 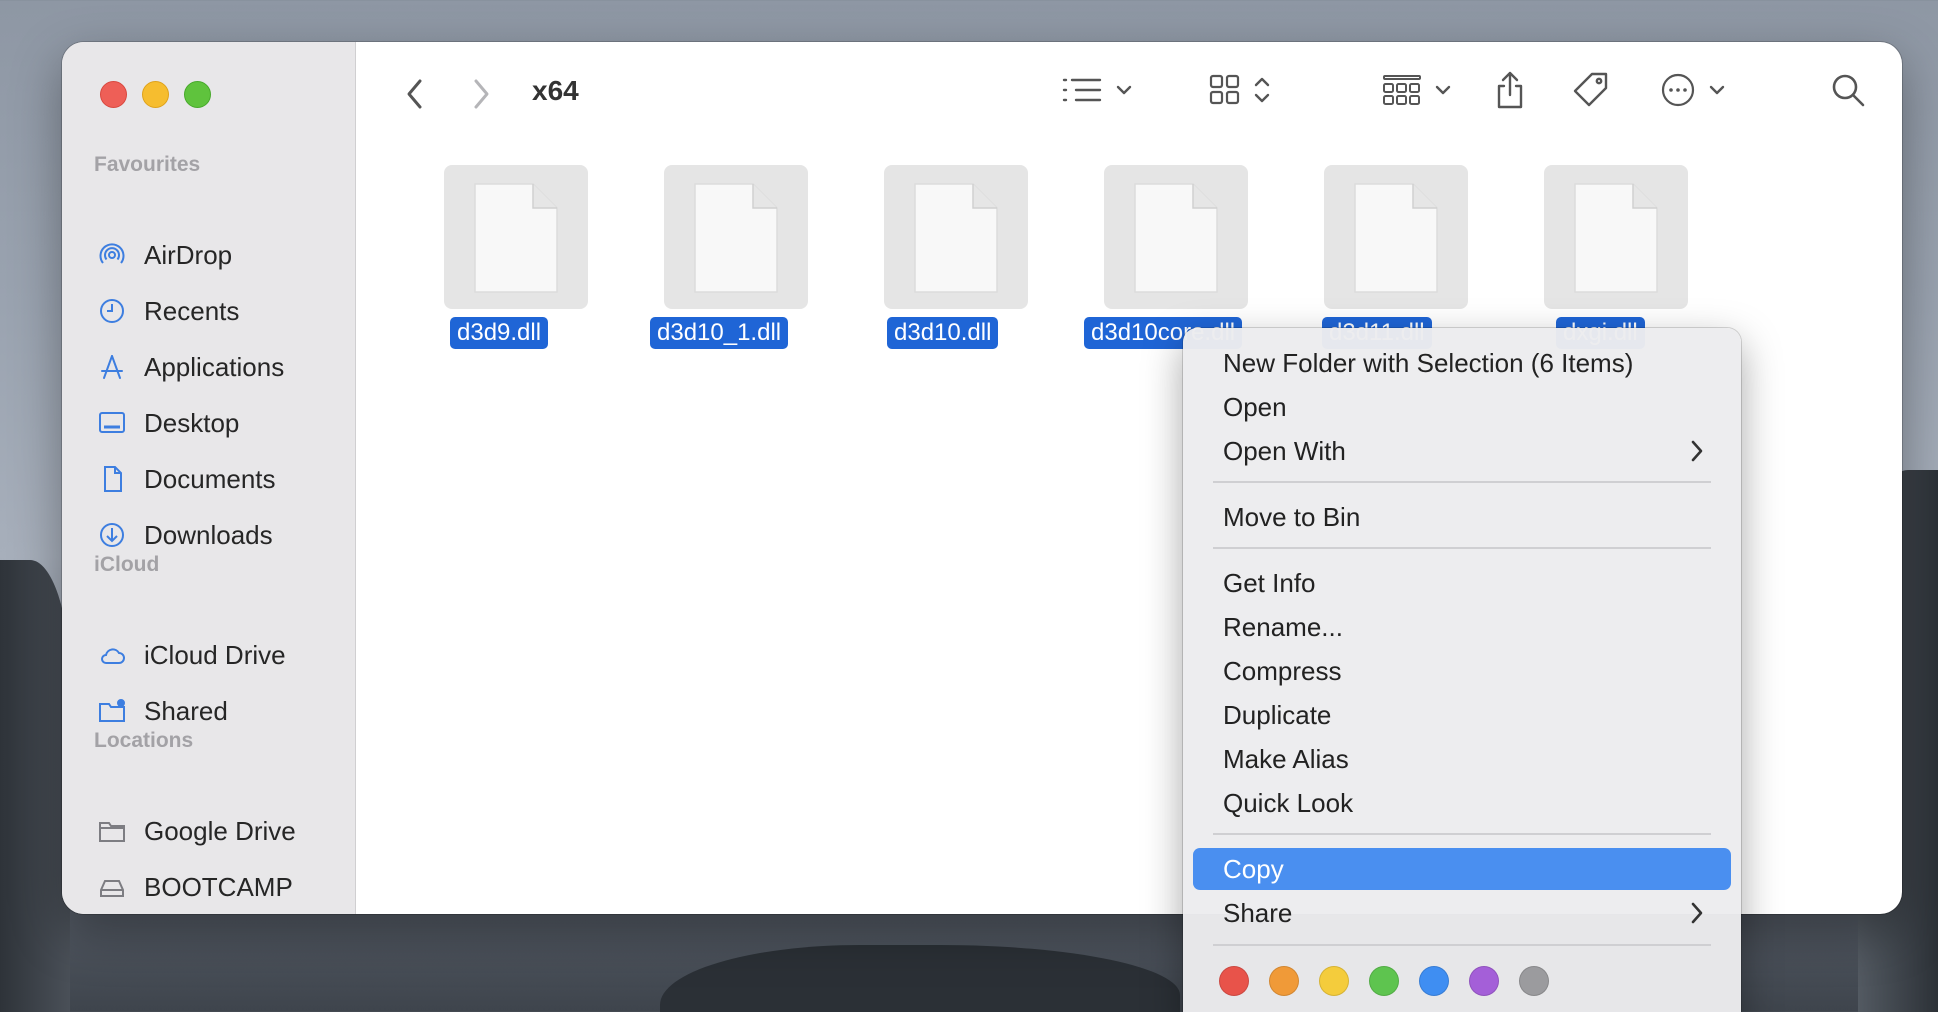 I want to click on menu-item-label: Compress, so click(x=1282, y=670).